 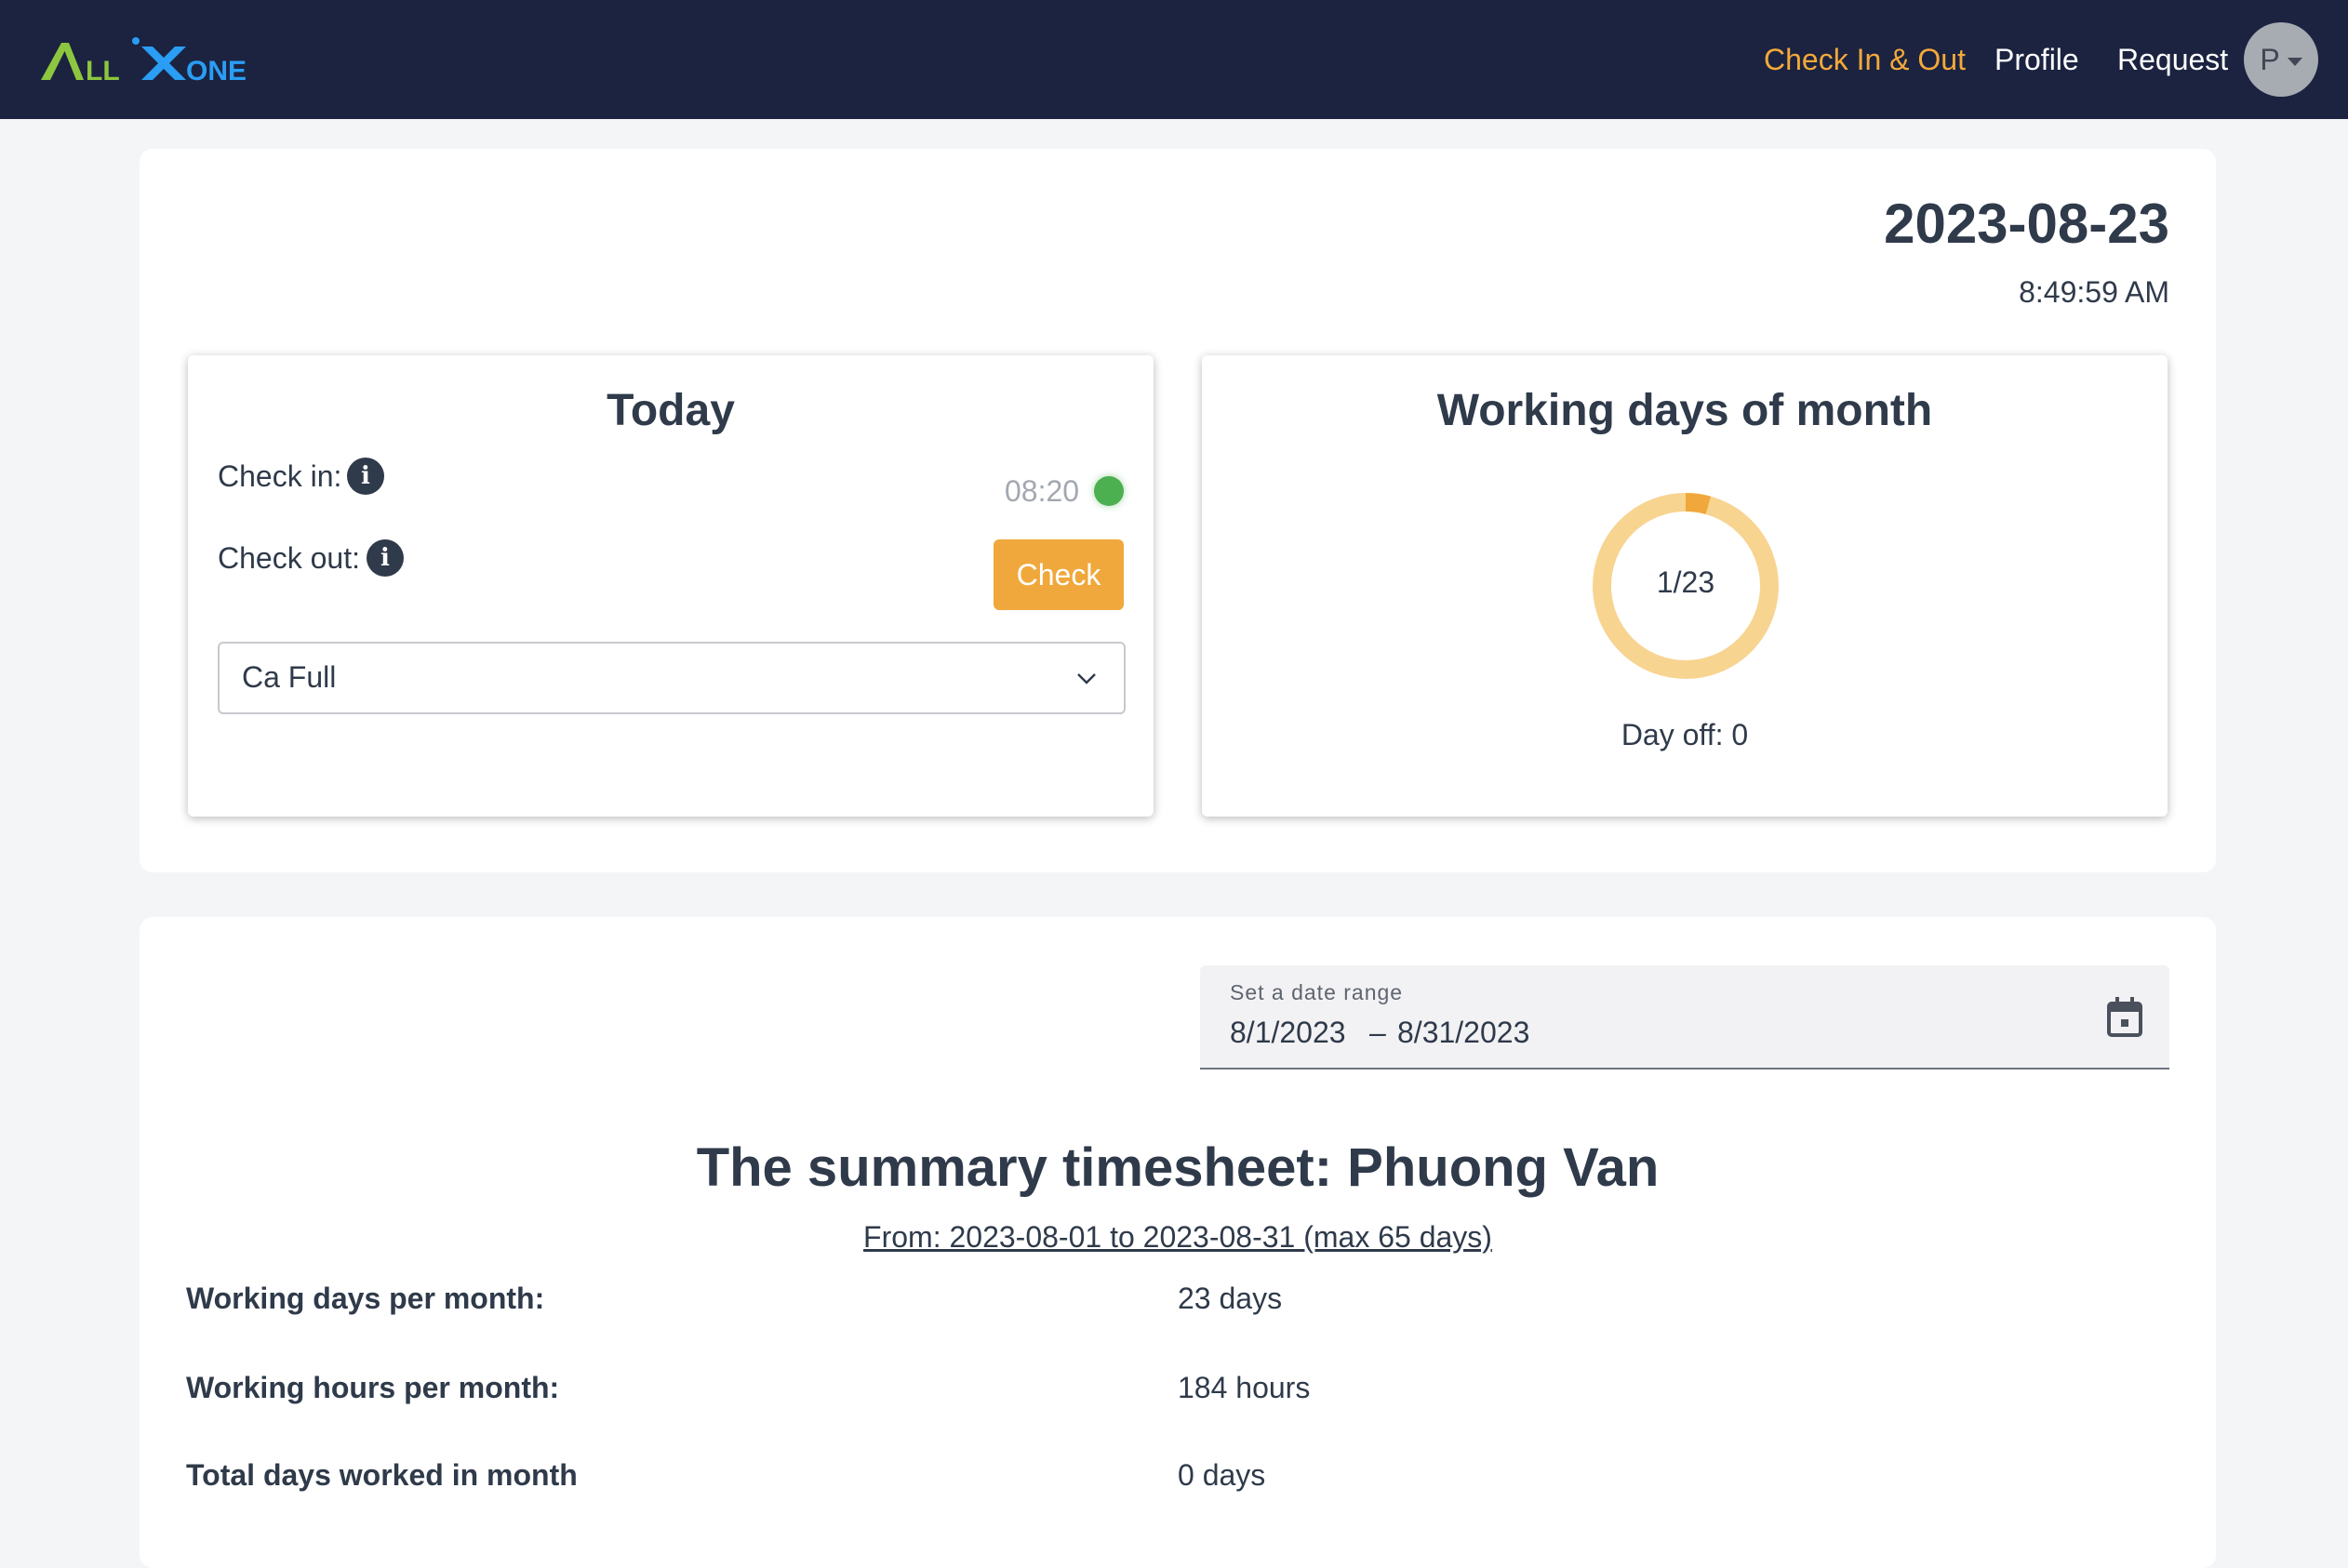 What do you see at coordinates (1463, 1032) in the screenshot?
I see `date-range-end: 8/31/2023` at bounding box center [1463, 1032].